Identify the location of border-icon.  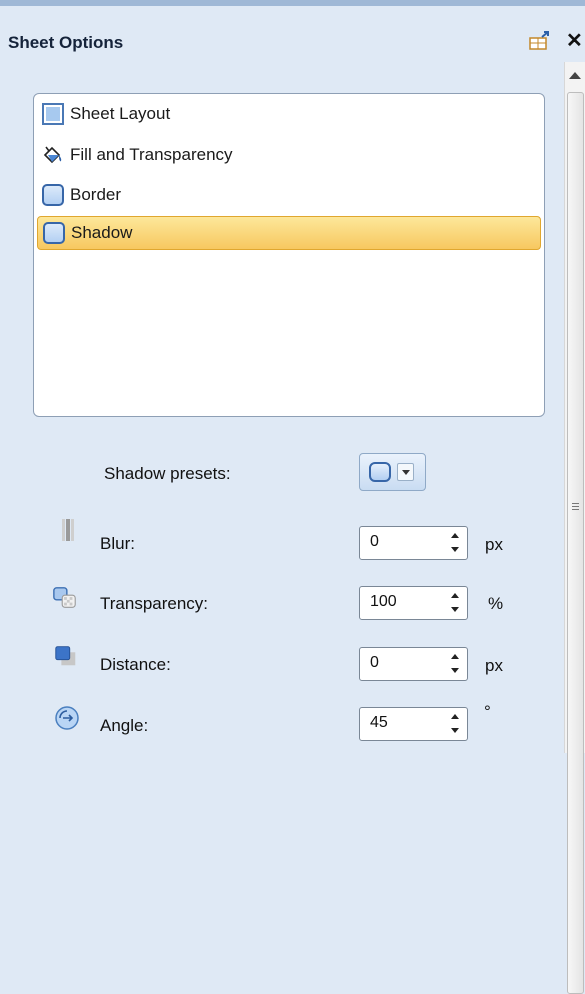
(53, 195).